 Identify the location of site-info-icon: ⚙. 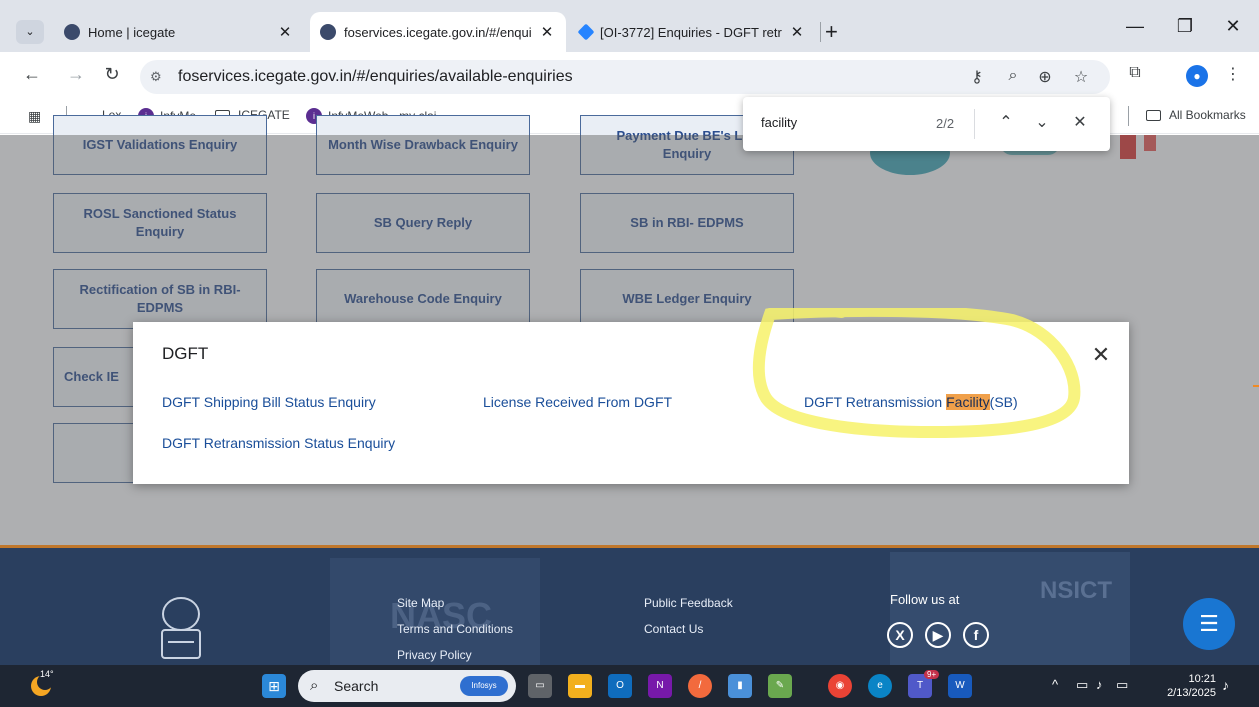
(156, 77).